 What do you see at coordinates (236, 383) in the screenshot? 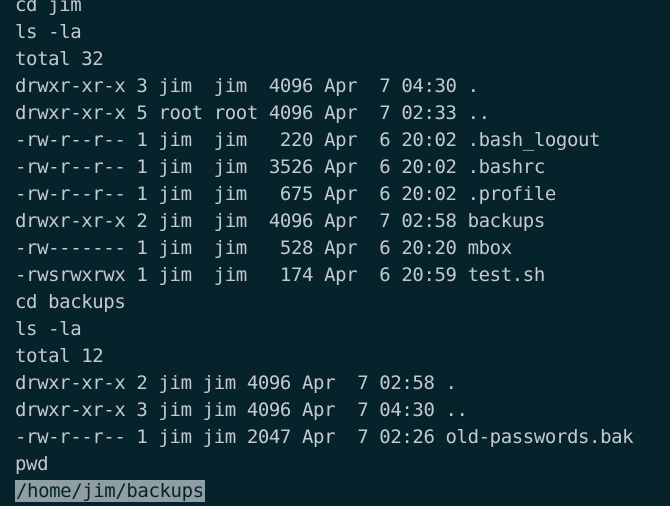
I see `terminal-line-listing: drwxr-xr-x 2 jim jim 4096 Apr 7 02:58 .` at bounding box center [236, 383].